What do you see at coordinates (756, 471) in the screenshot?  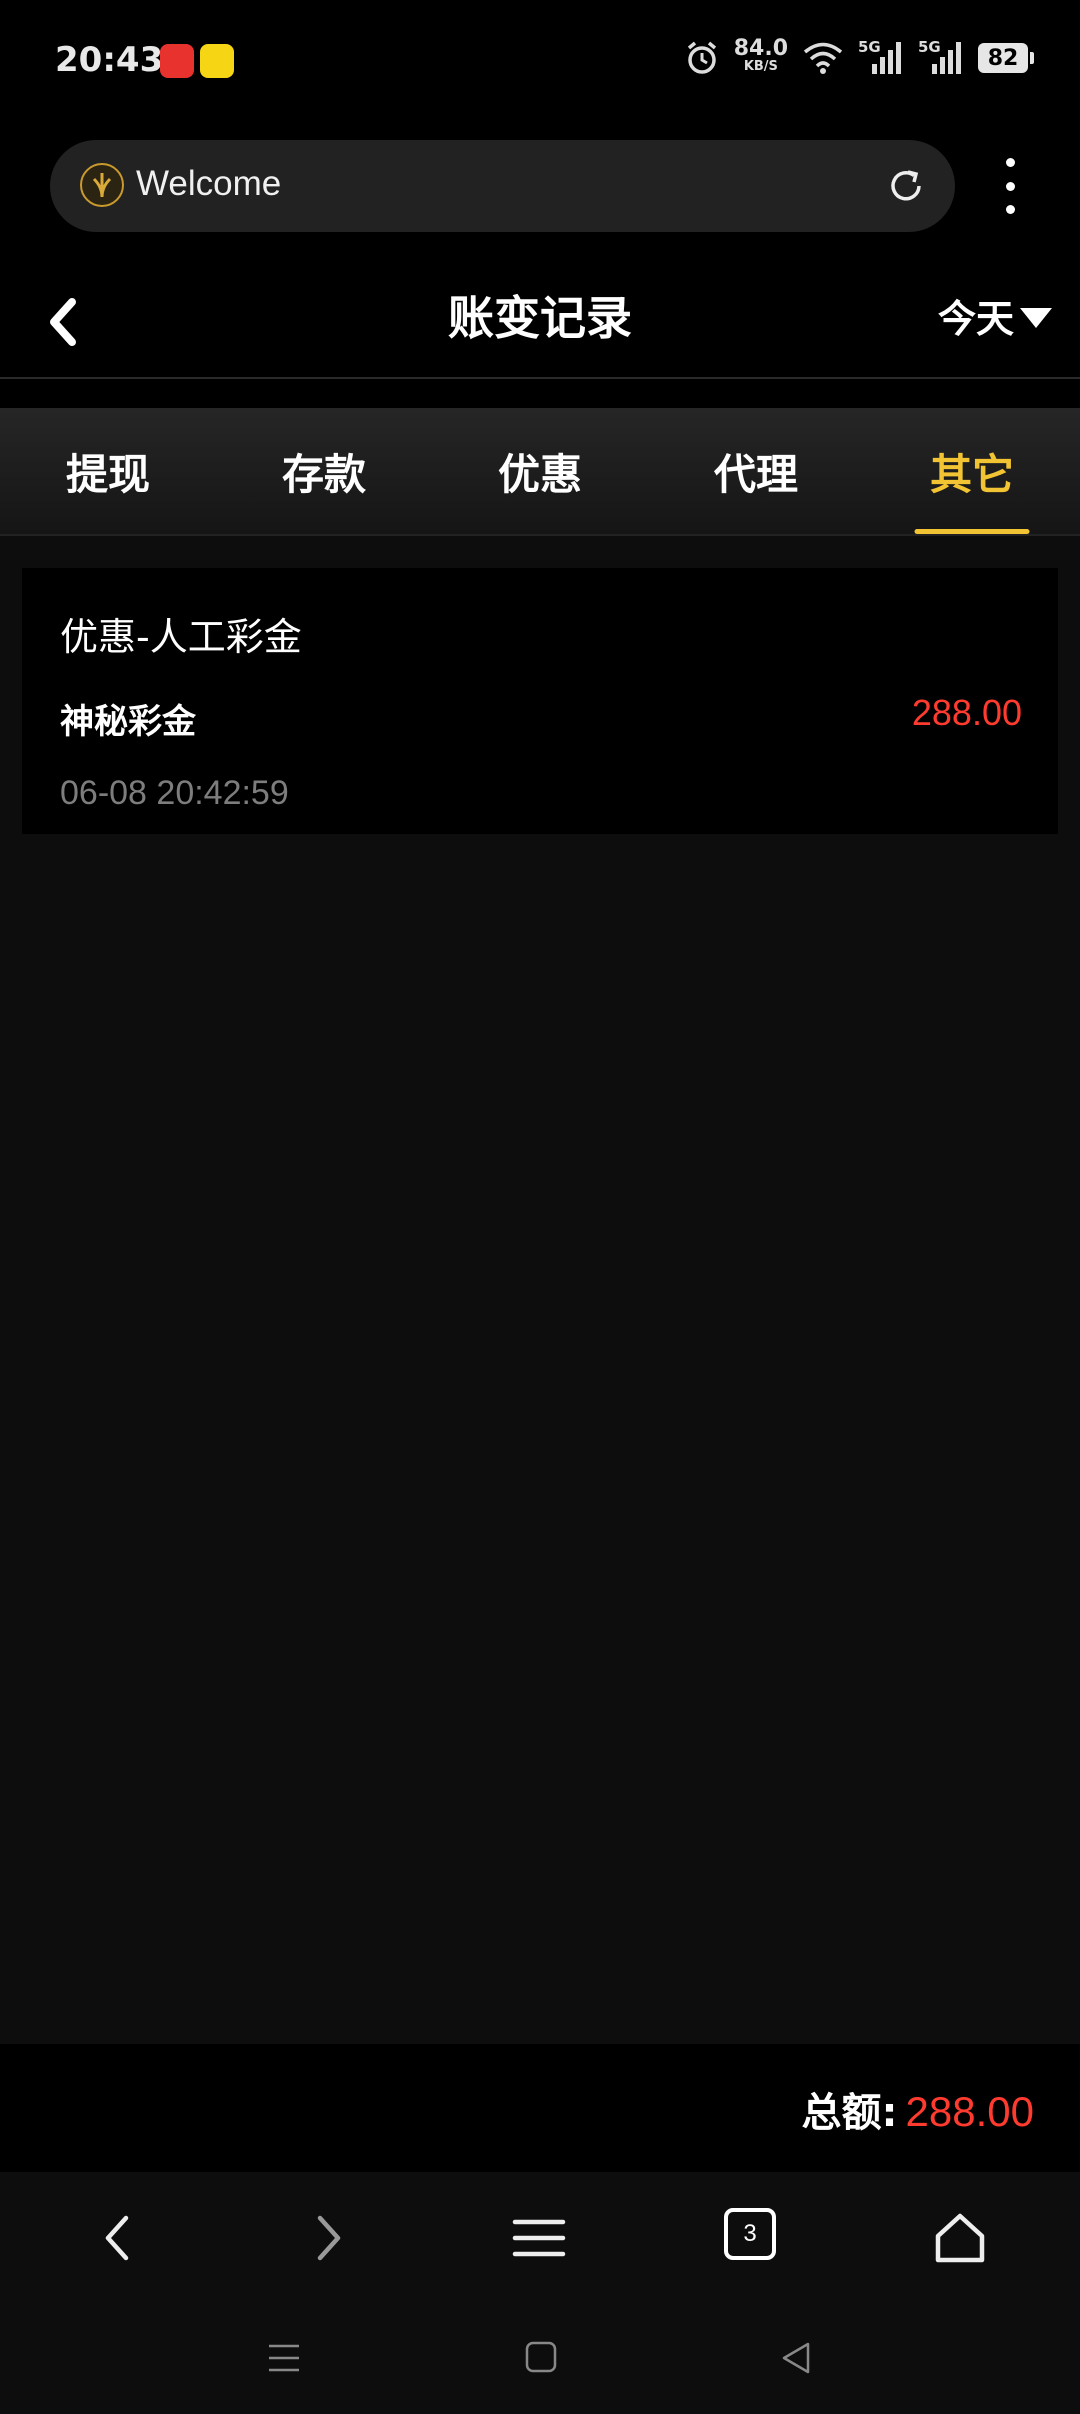 I see `tab-agent: 代理` at bounding box center [756, 471].